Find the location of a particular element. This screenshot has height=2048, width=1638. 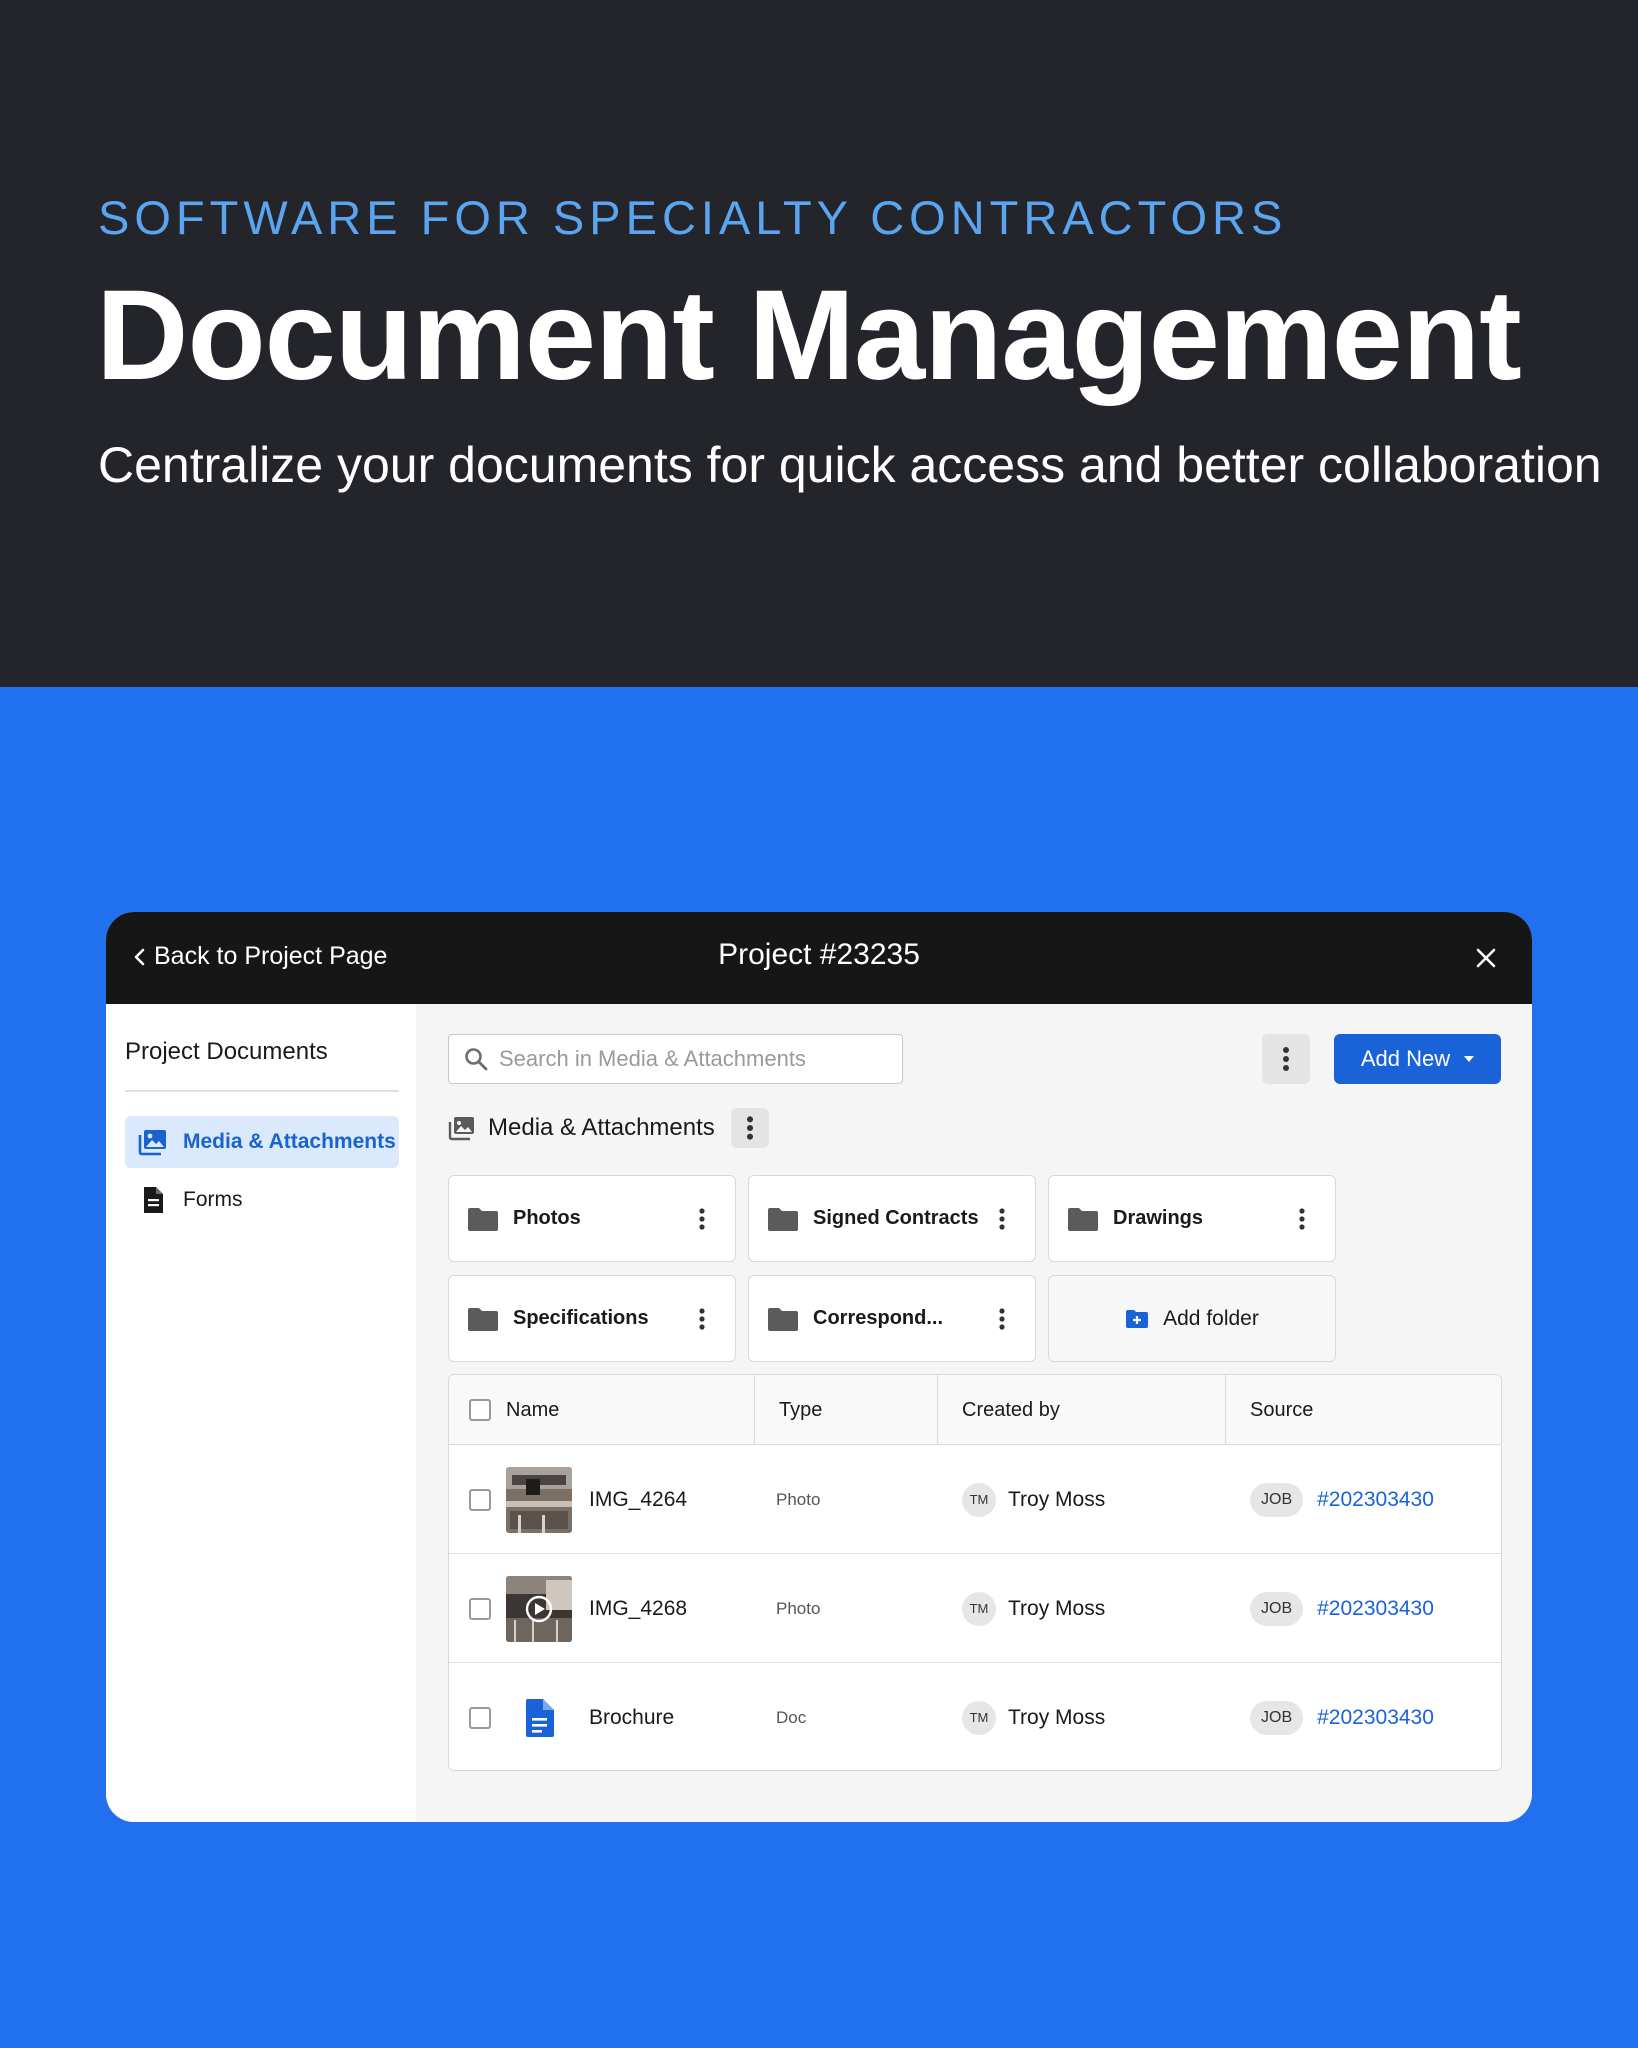

add-new-button: Add New is located at coordinates (1417, 1059).